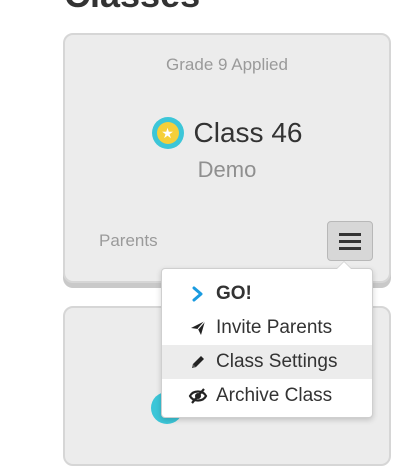 Image resolution: width=406 pixels, height=466 pixels. Describe the element at coordinates (350, 234) in the screenshot. I see `hamburger-icon` at that location.